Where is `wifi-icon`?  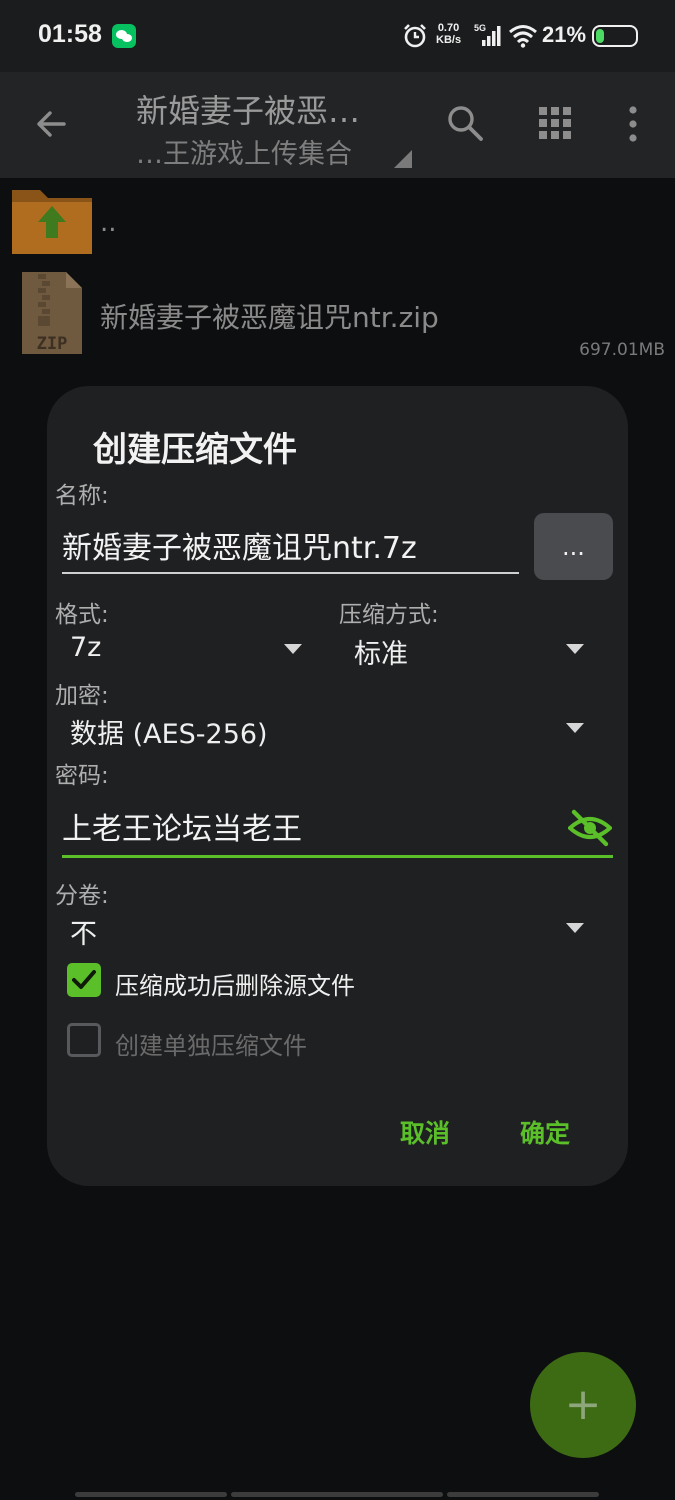 wifi-icon is located at coordinates (523, 36).